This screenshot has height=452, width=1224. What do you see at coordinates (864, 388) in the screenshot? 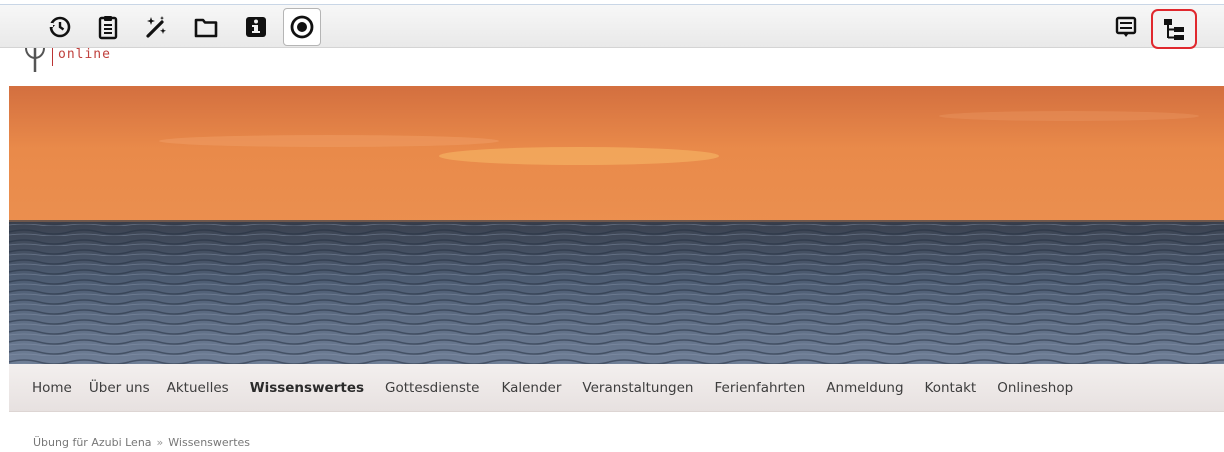
I see `nav-item-anmeldung: Anmeldung` at bounding box center [864, 388].